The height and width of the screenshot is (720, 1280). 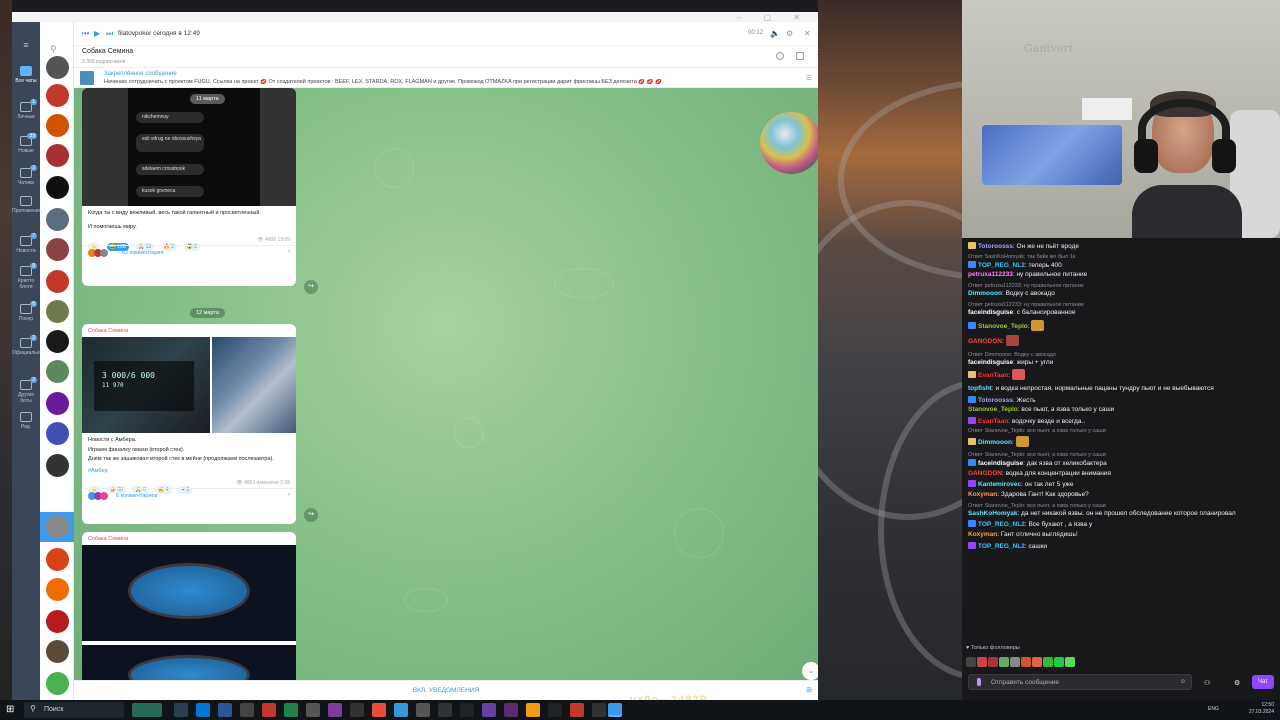 What do you see at coordinates (53, 49) in the screenshot?
I see `search-icon: ⚲` at bounding box center [53, 49].